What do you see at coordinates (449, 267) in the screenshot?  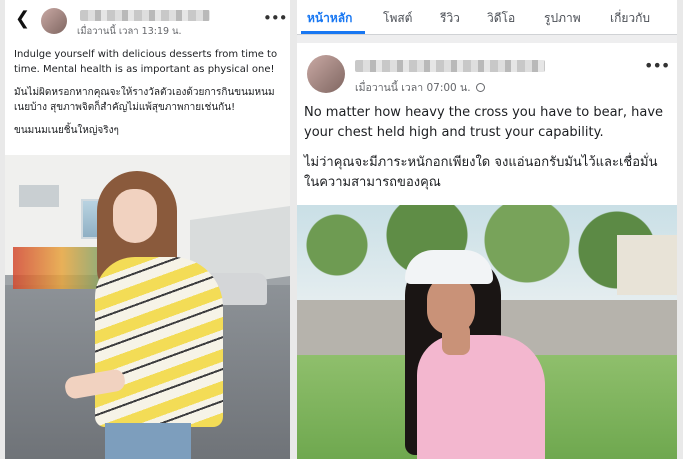 I see `photo-person-cap` at bounding box center [449, 267].